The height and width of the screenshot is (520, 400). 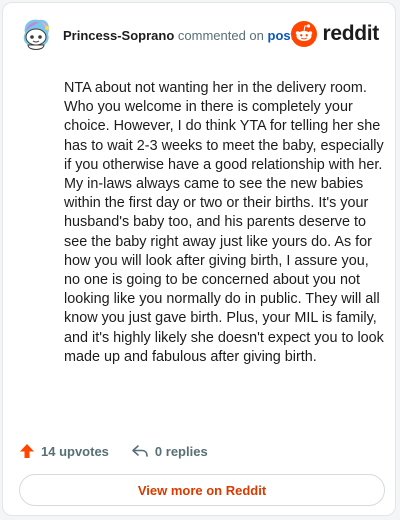 I want to click on upvote-count: 14 upvotes, so click(x=75, y=451).